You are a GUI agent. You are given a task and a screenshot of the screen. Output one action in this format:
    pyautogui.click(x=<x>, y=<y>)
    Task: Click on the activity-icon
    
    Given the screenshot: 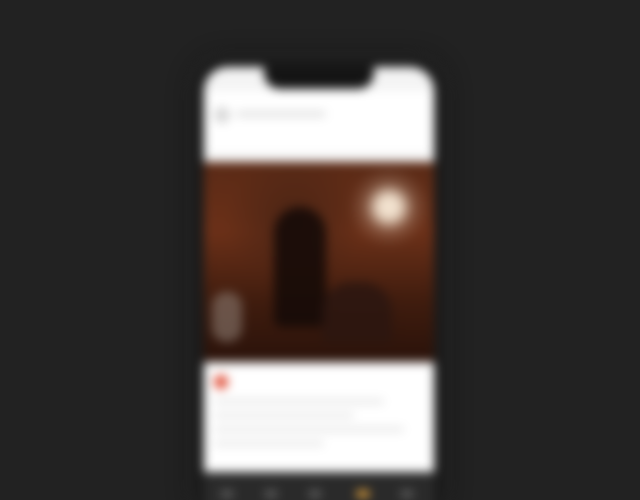 What is the action you would take?
    pyautogui.click(x=363, y=494)
    